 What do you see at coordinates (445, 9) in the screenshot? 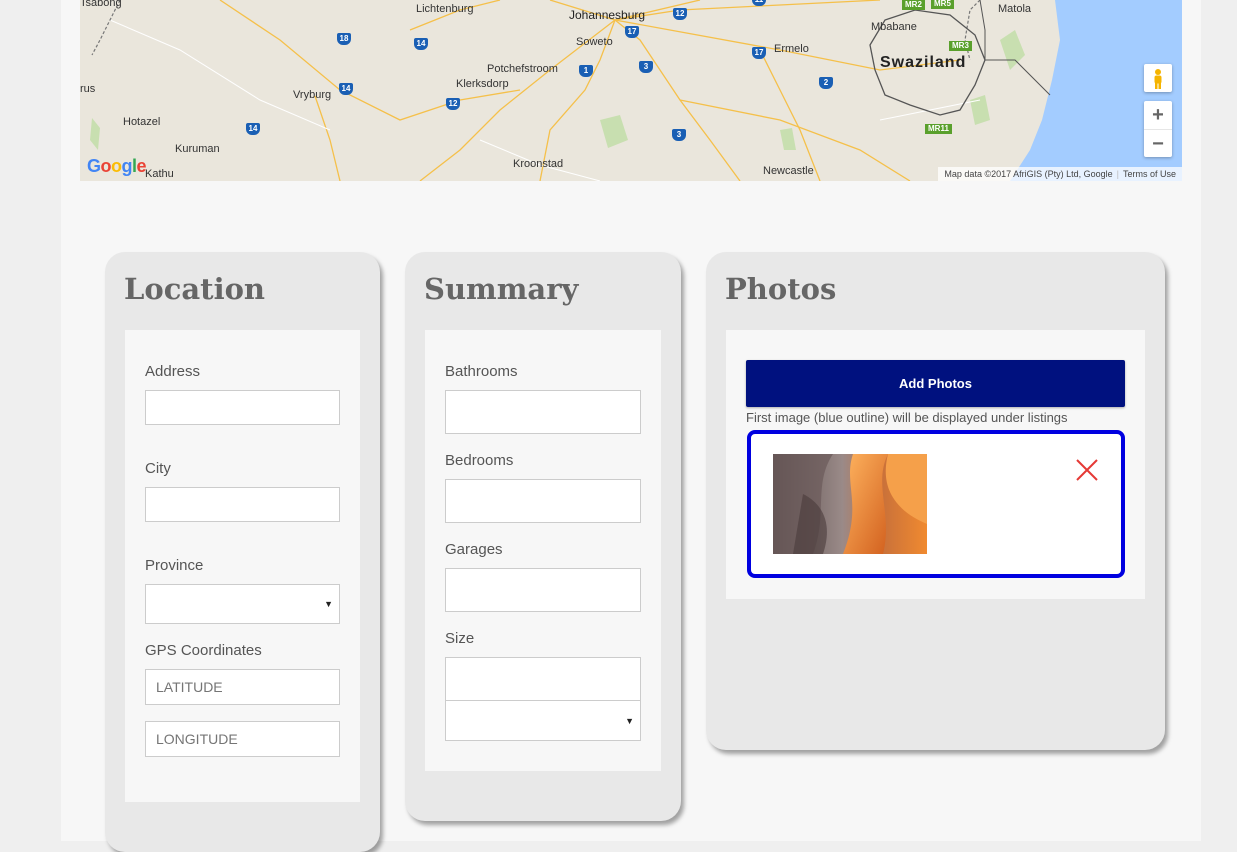
I see `map-label-lichtenburg: Lichtenburg` at bounding box center [445, 9].